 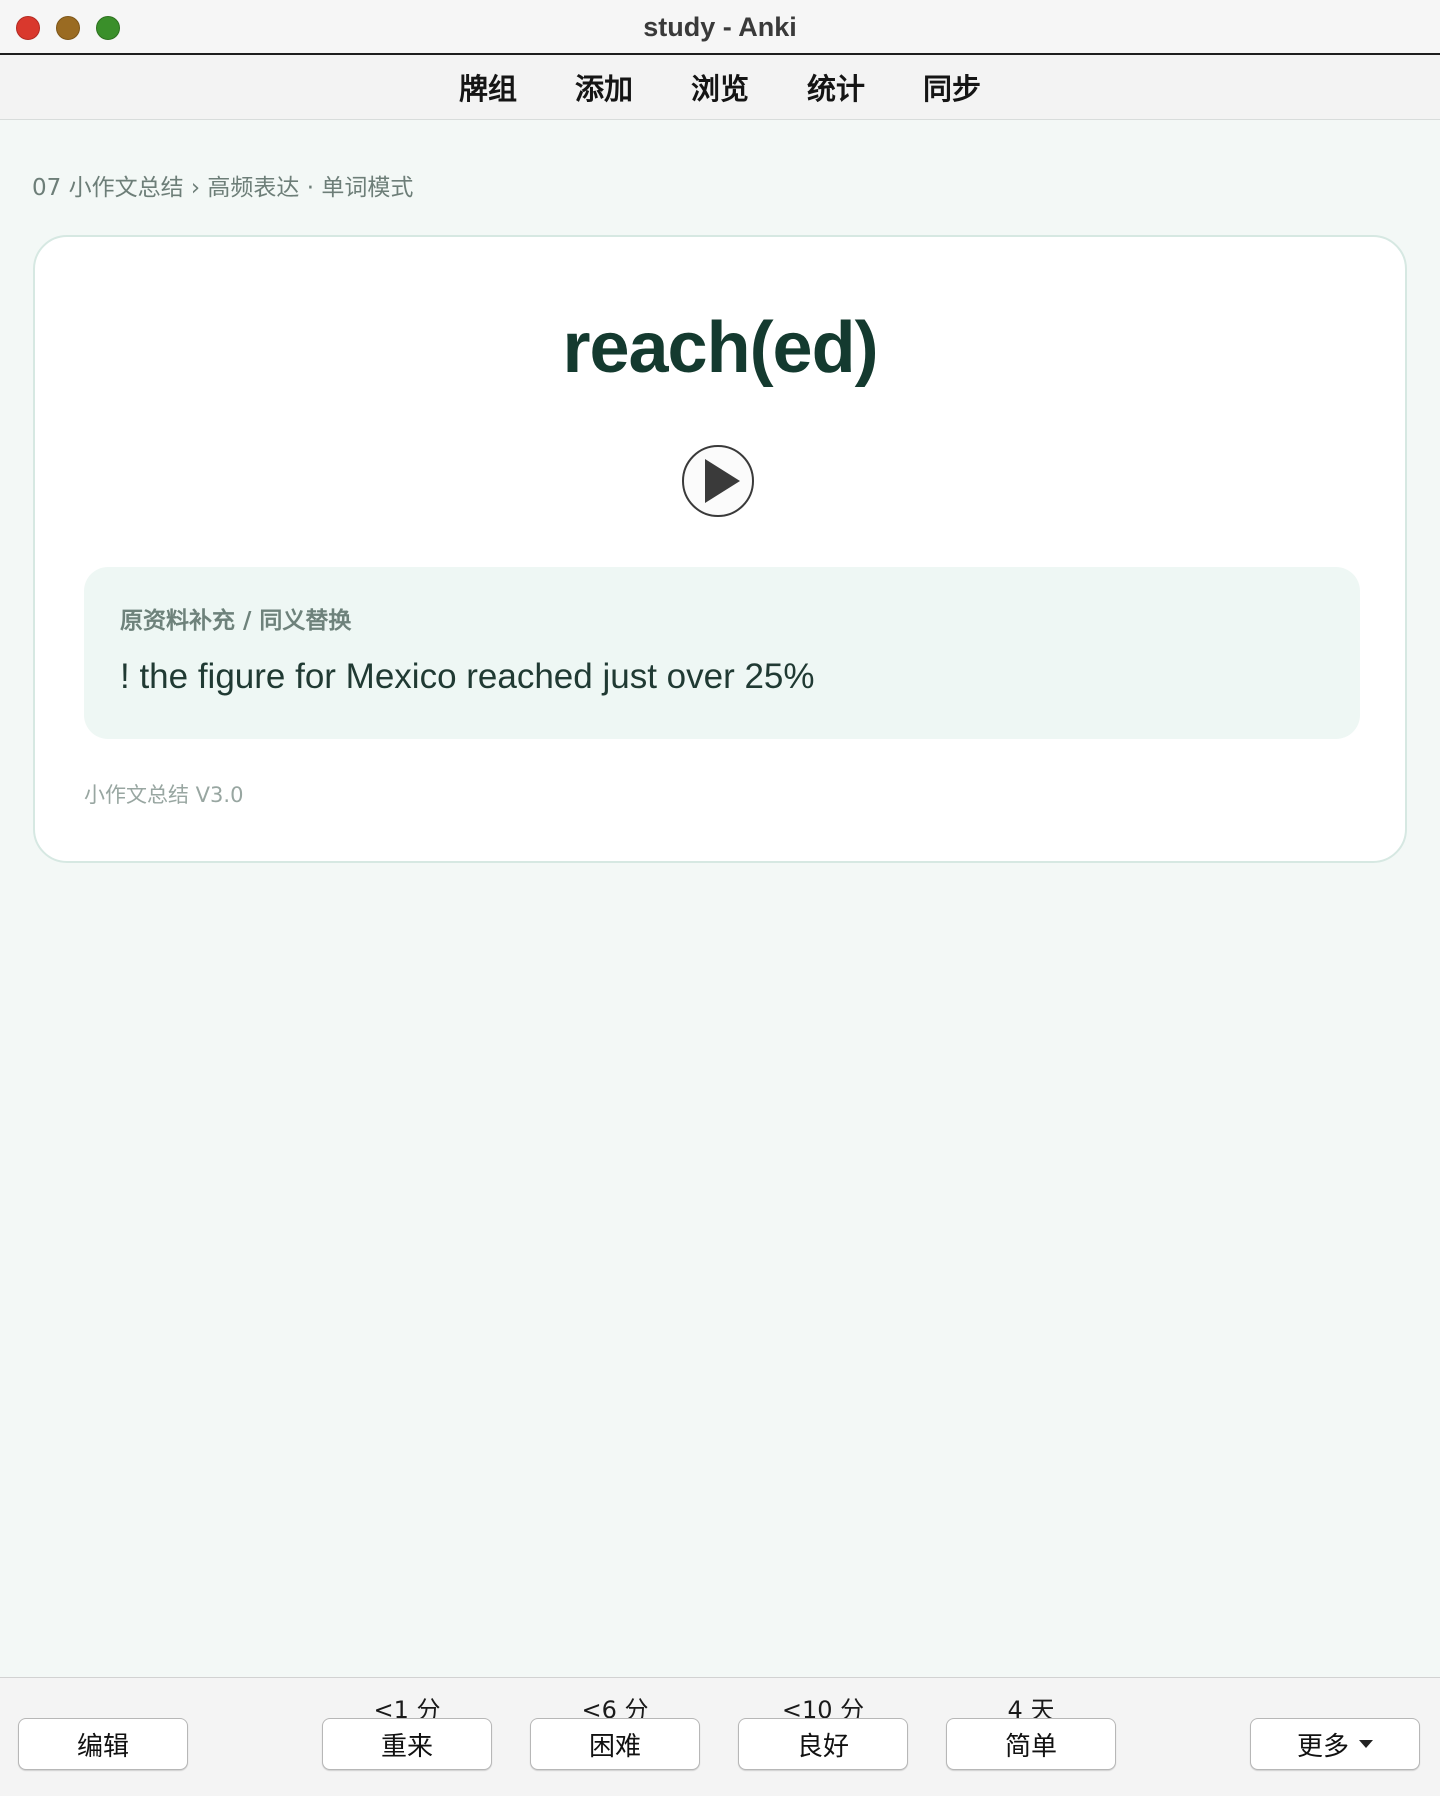 What do you see at coordinates (604, 87) in the screenshot?
I see `toolbar-add: 添加` at bounding box center [604, 87].